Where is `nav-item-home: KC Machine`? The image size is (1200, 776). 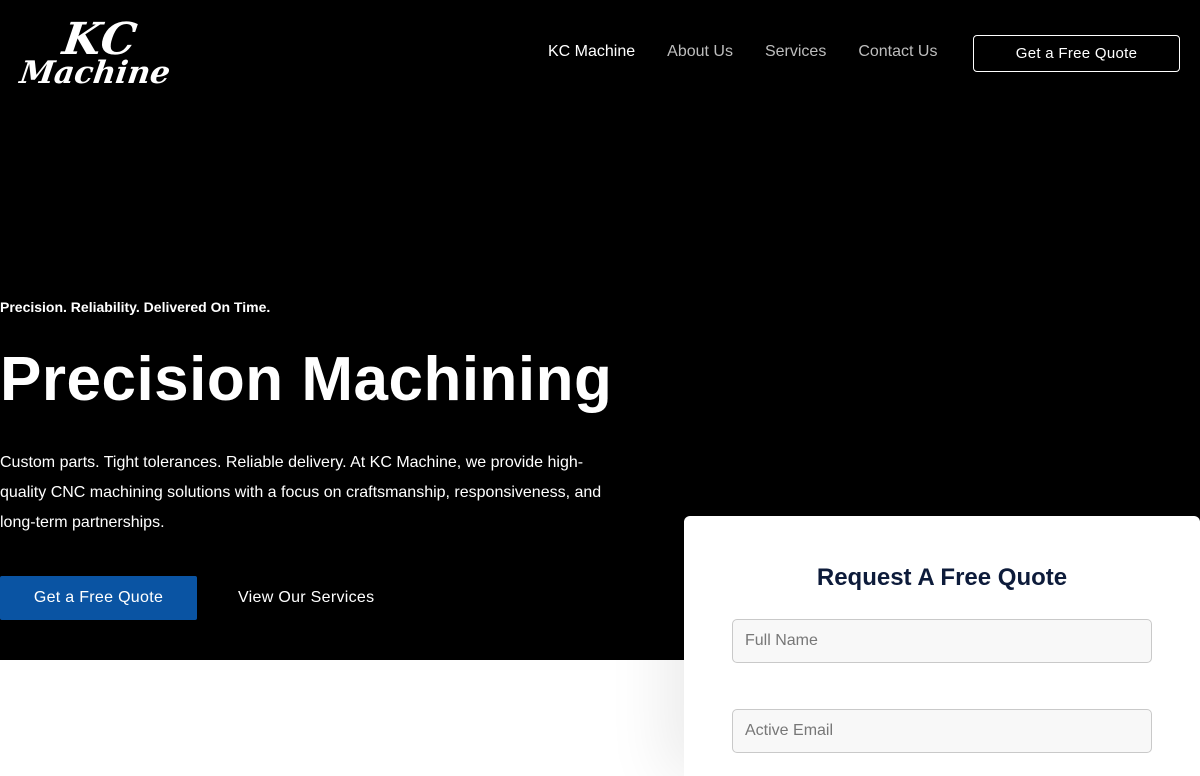
nav-item-home: KC Machine is located at coordinates (591, 52).